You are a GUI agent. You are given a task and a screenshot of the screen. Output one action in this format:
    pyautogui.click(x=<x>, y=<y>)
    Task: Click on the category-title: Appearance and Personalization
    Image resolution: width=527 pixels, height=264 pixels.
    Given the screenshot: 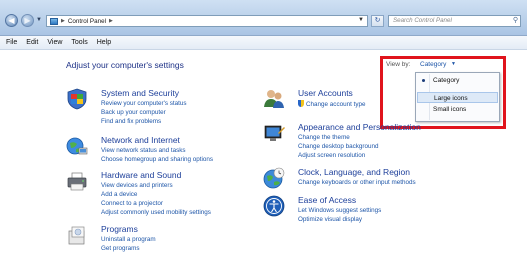 What is the action you would take?
    pyautogui.click(x=359, y=127)
    